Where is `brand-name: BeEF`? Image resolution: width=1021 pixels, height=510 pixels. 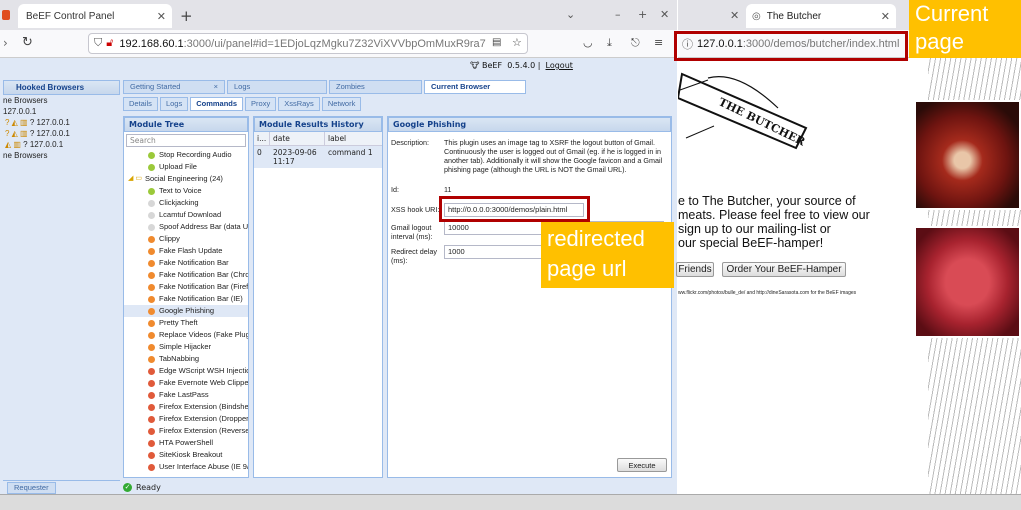 brand-name: BeEF is located at coordinates (492, 65).